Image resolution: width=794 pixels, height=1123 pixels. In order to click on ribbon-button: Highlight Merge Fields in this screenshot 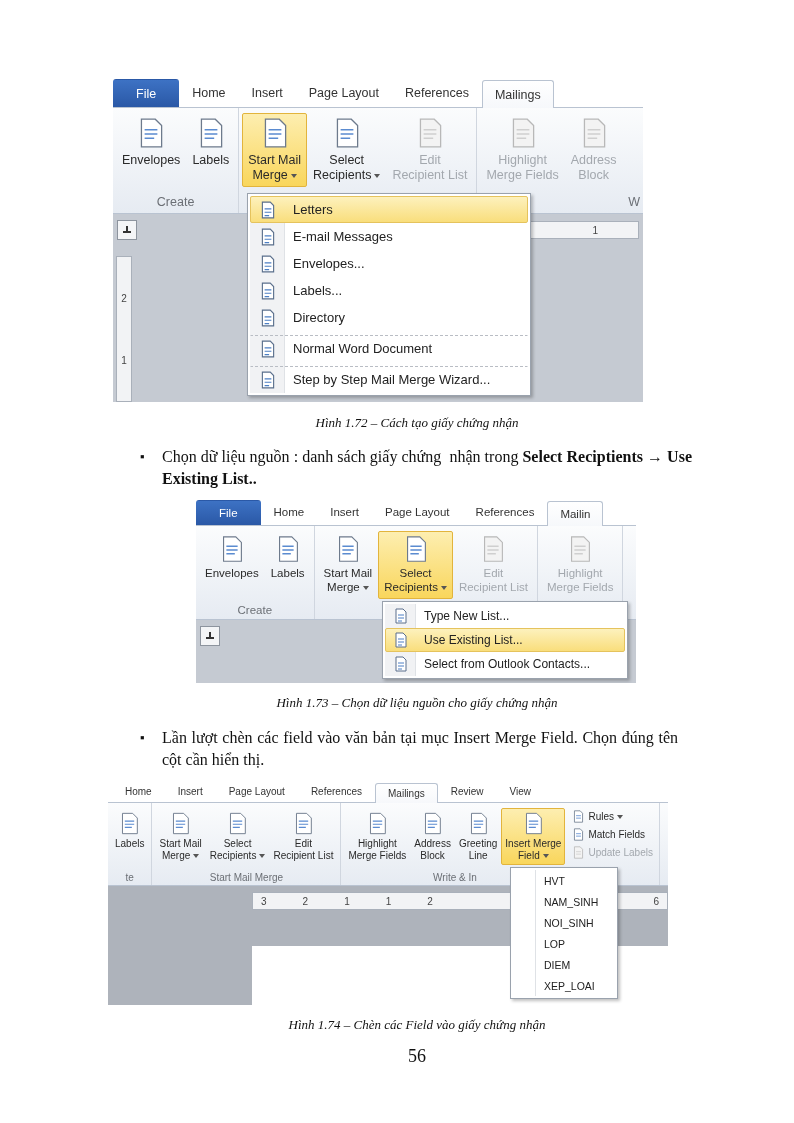, I will do `click(377, 836)`.